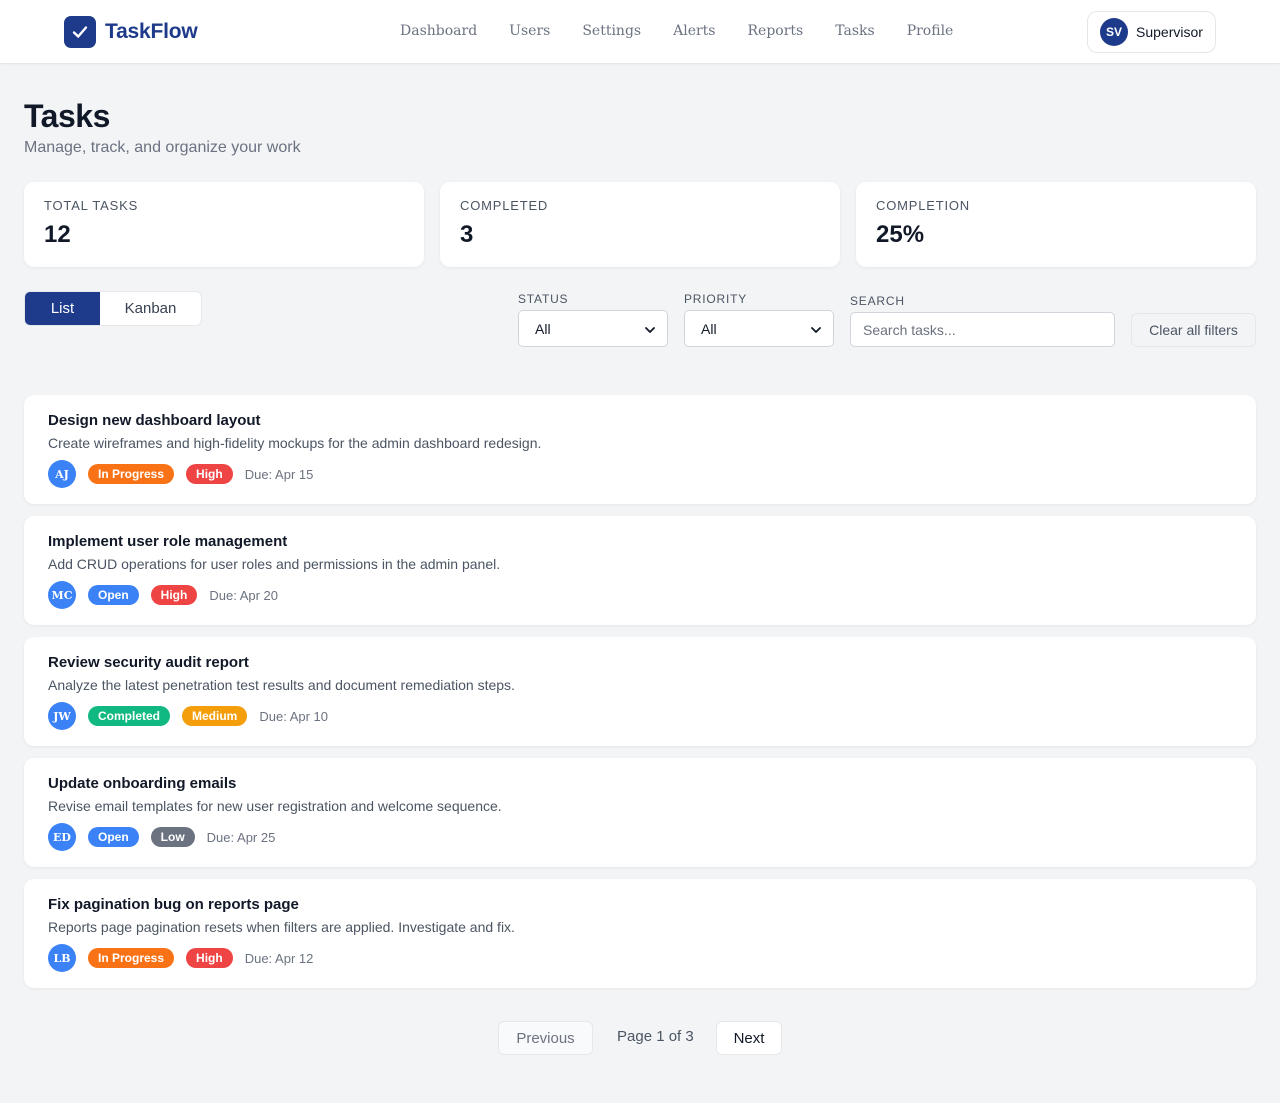 Image resolution: width=1280 pixels, height=1103 pixels. I want to click on status-filter-value: All, so click(543, 328).